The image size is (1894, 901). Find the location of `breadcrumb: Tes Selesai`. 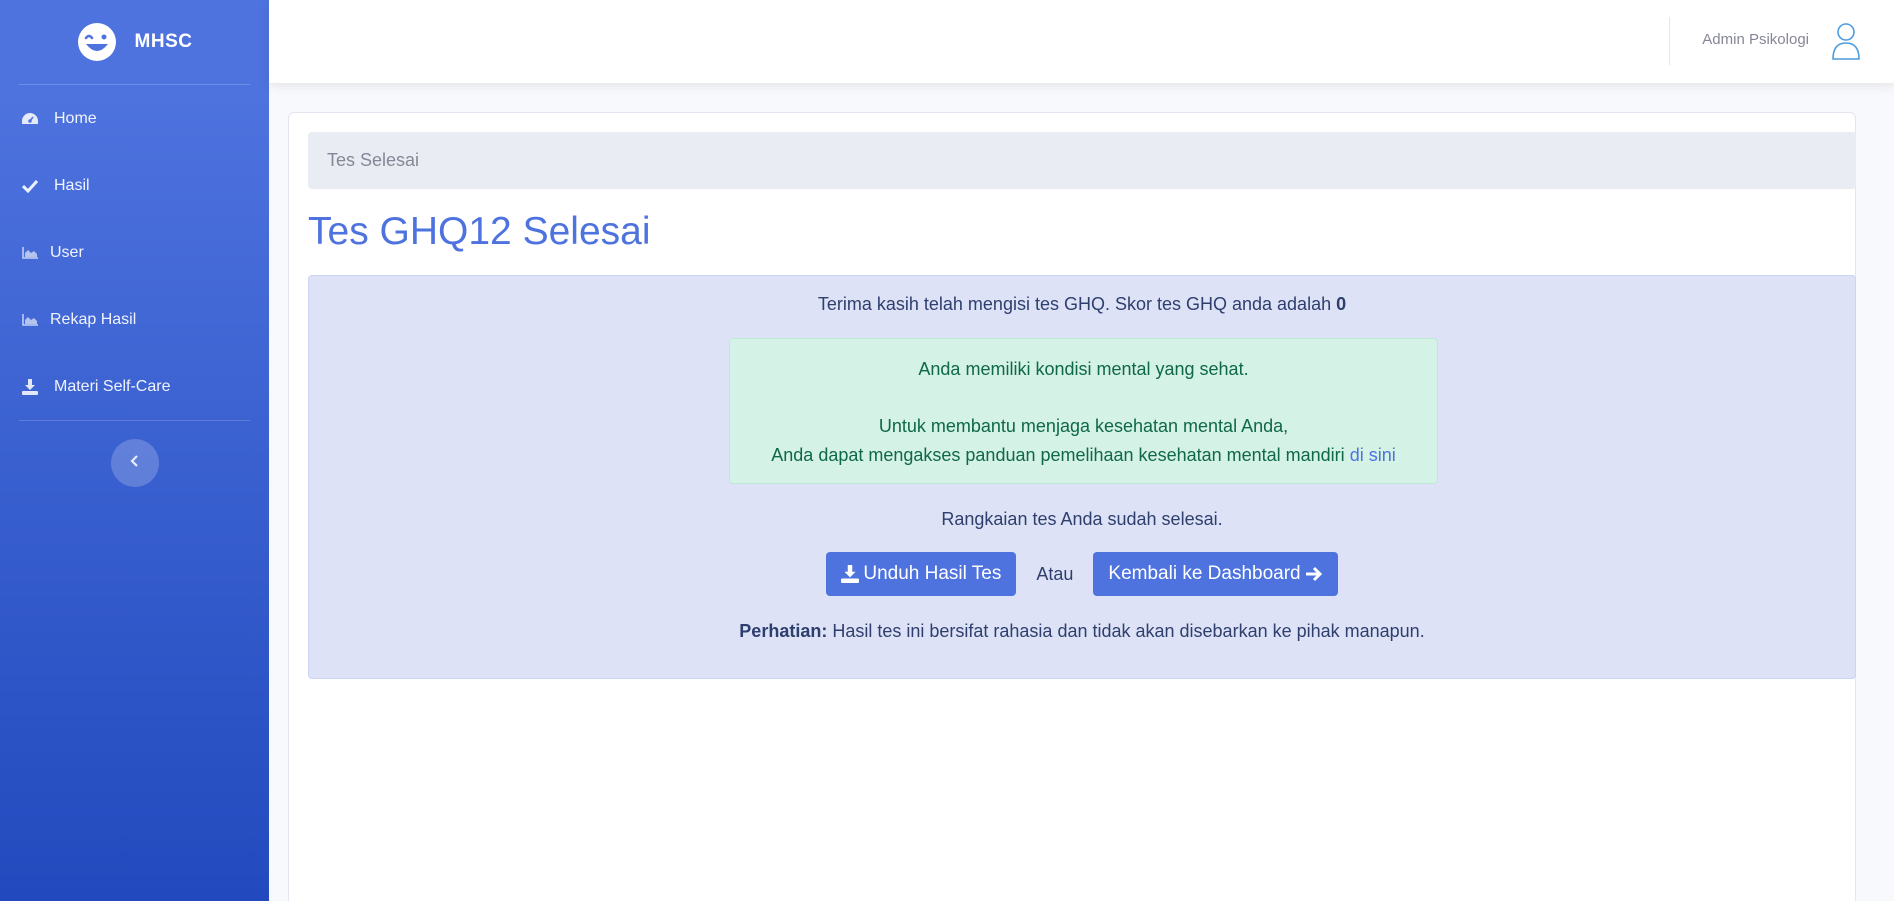

breadcrumb: Tes Selesai is located at coordinates (1082, 160).